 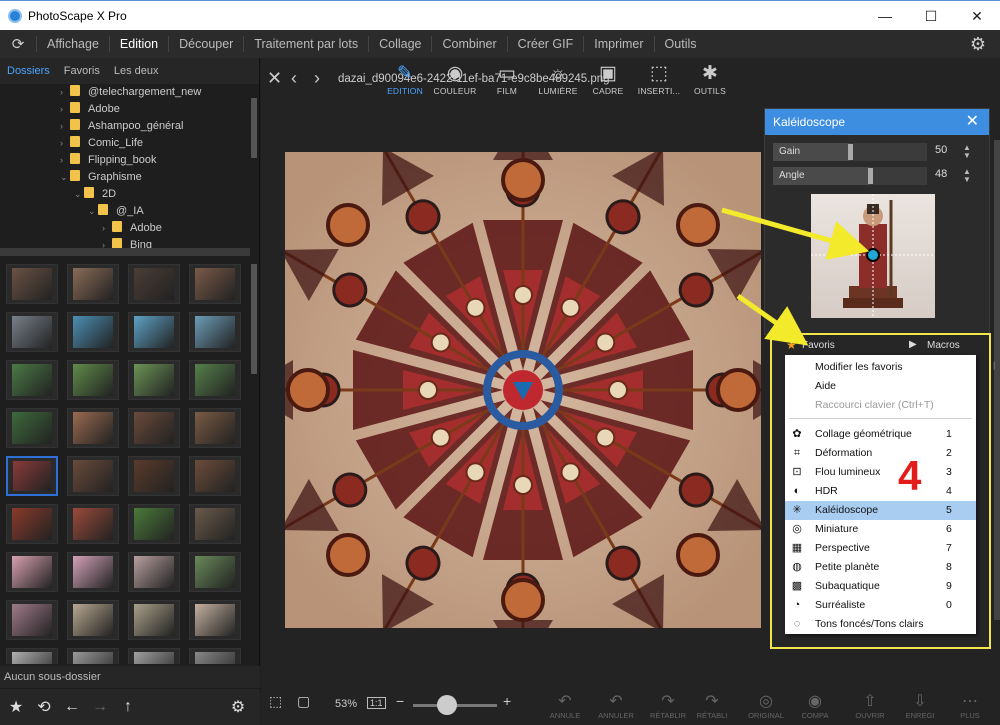 What do you see at coordinates (850, 176) in the screenshot?
I see `angle-slider: Angle` at bounding box center [850, 176].